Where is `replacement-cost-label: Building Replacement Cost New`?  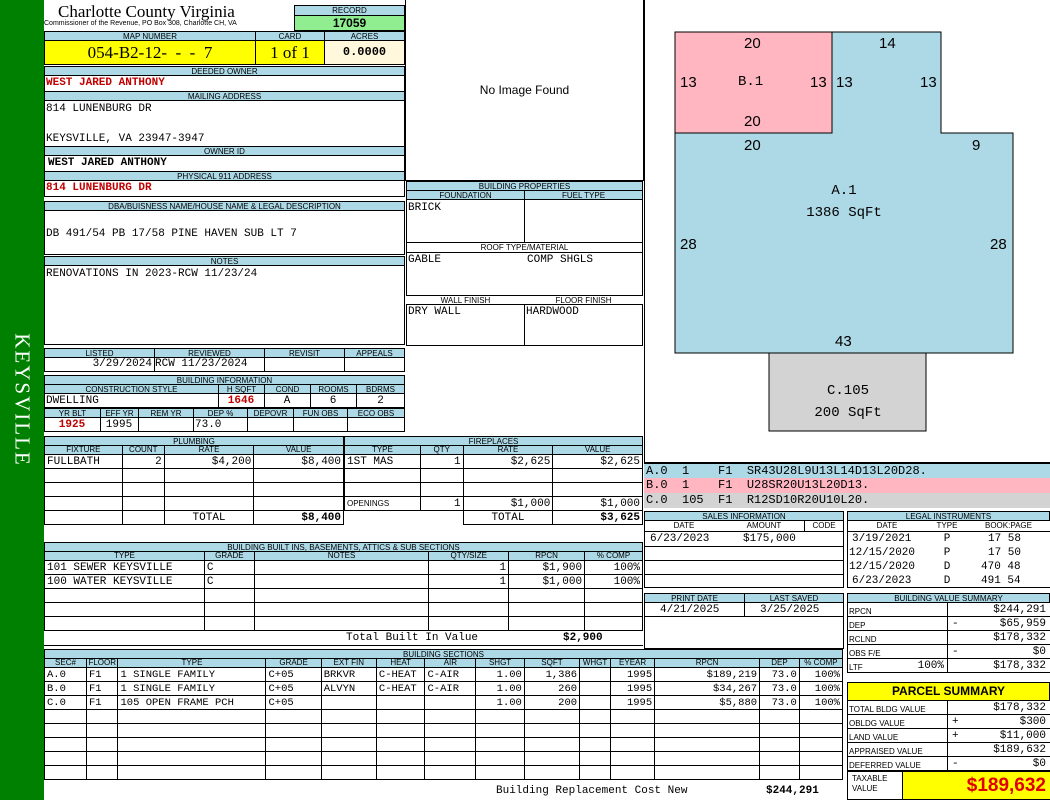 replacement-cost-label: Building Replacement Cost New is located at coordinates (592, 791).